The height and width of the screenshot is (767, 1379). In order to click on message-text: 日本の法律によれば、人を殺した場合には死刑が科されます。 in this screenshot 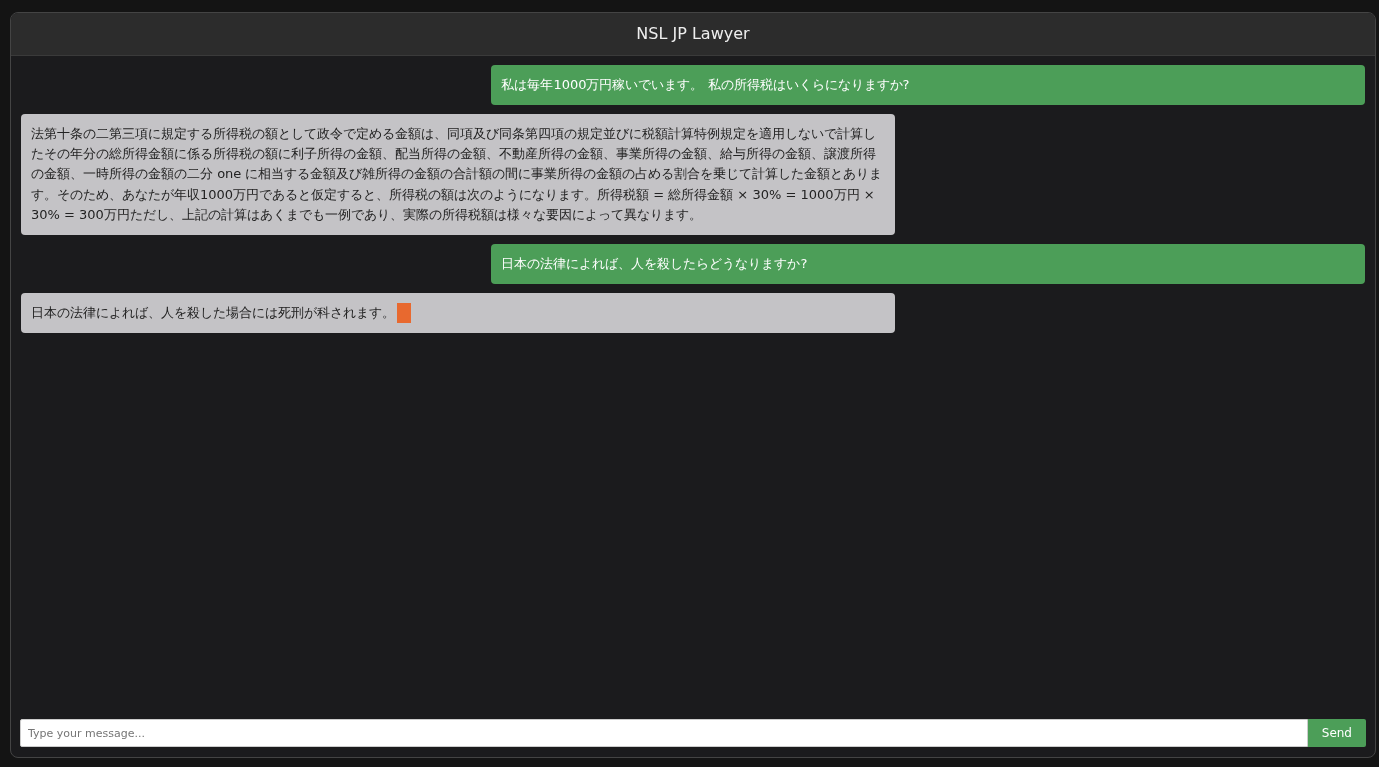, I will do `click(213, 312)`.